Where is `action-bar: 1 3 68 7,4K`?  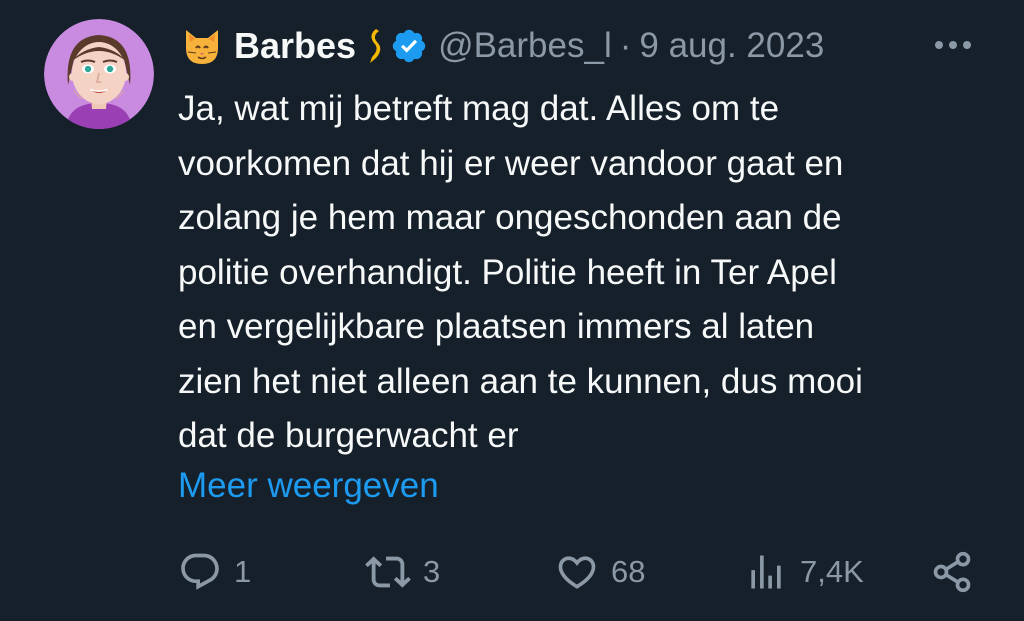 action-bar: 1 3 68 7,4K is located at coordinates (512, 572).